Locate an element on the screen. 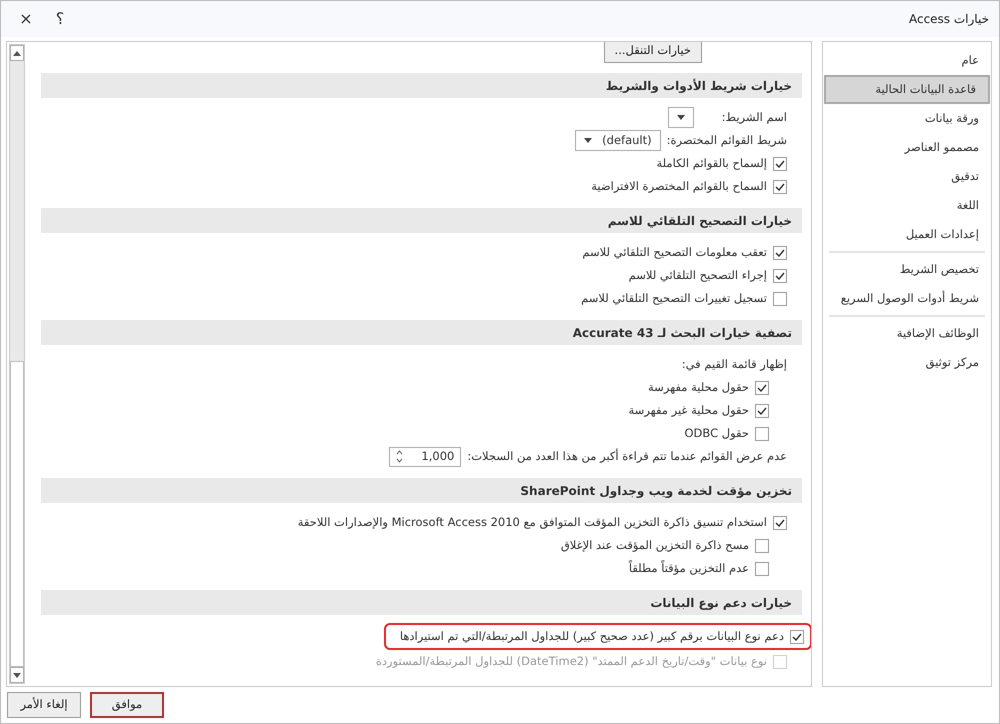 The height and width of the screenshot is (724, 1000). checkbox-label: دعم نوع البيانات برقم كبير (عدد صحيح كبير) للجداول المرتبطة/التي تم استيرادها is located at coordinates (592, 636).